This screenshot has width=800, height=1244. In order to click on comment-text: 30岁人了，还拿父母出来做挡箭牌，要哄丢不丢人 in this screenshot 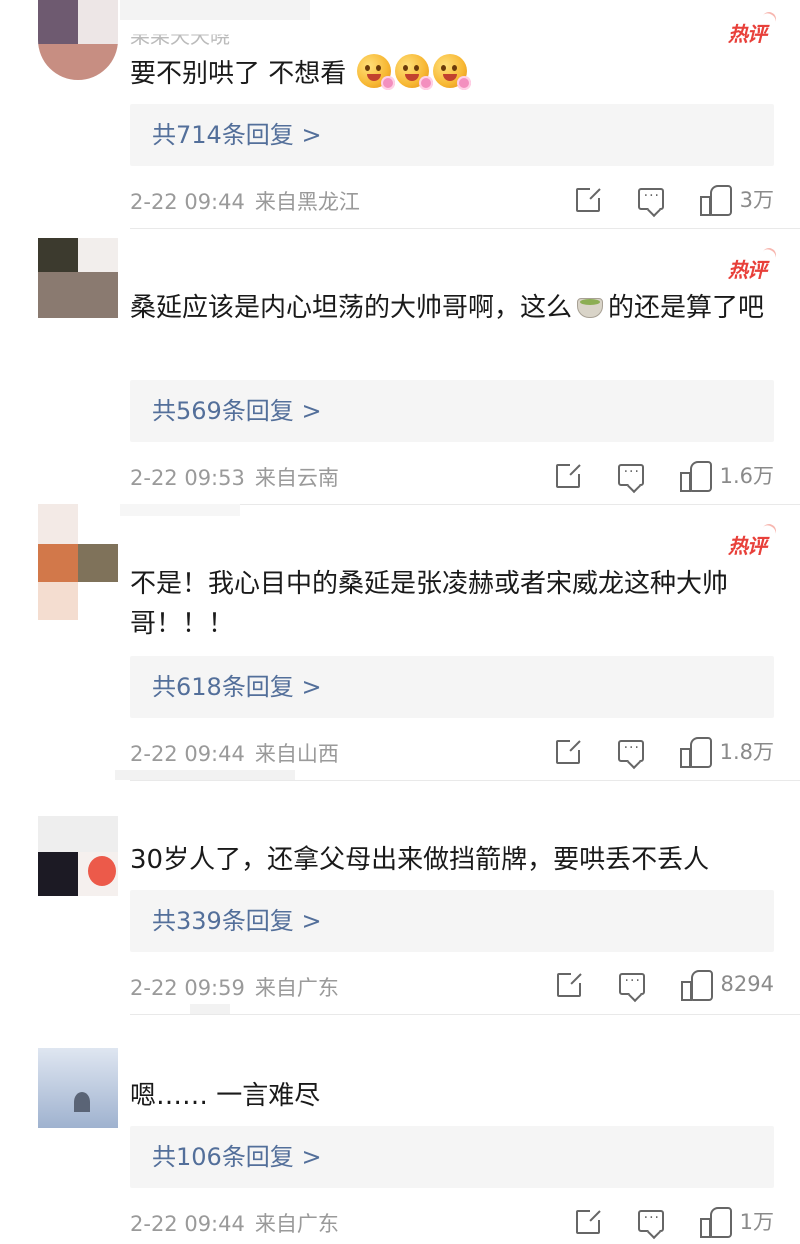, I will do `click(455, 860)`.